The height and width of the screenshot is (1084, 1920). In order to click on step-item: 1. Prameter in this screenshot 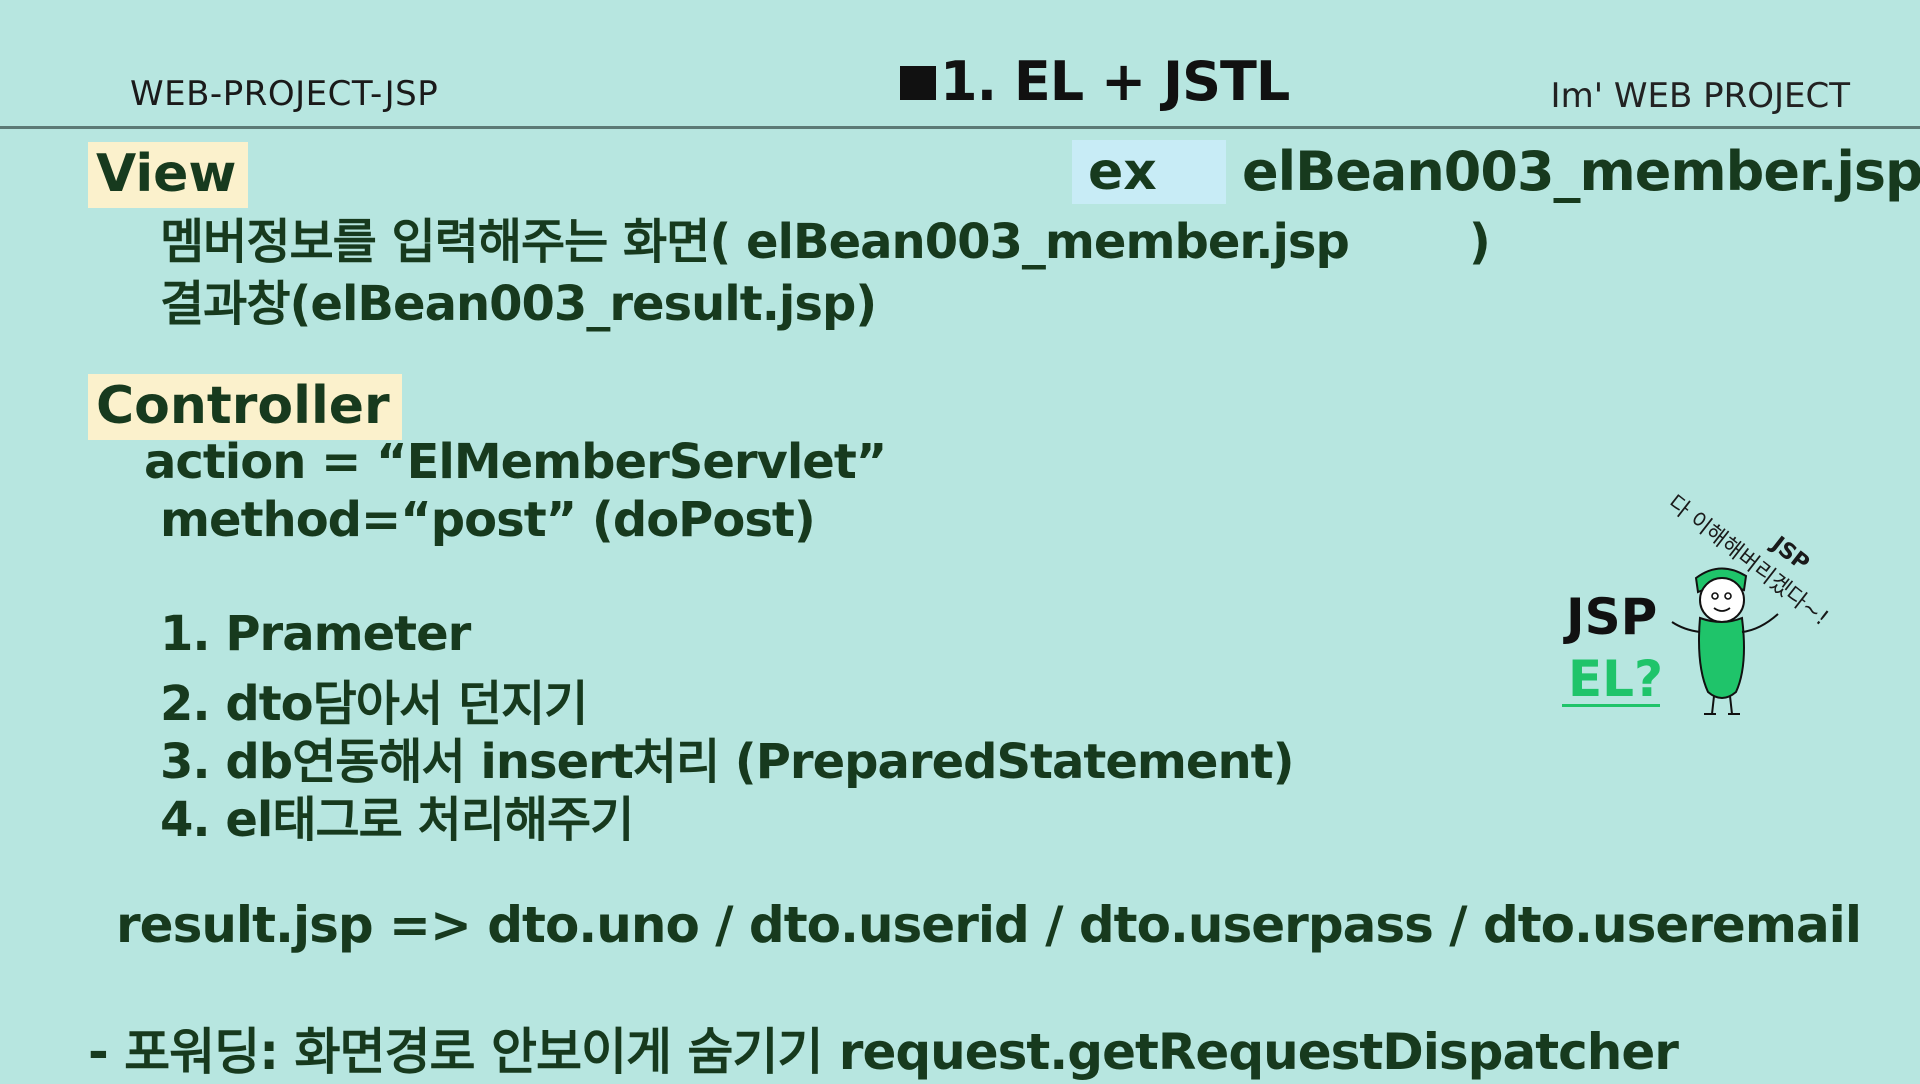, I will do `click(315, 634)`.